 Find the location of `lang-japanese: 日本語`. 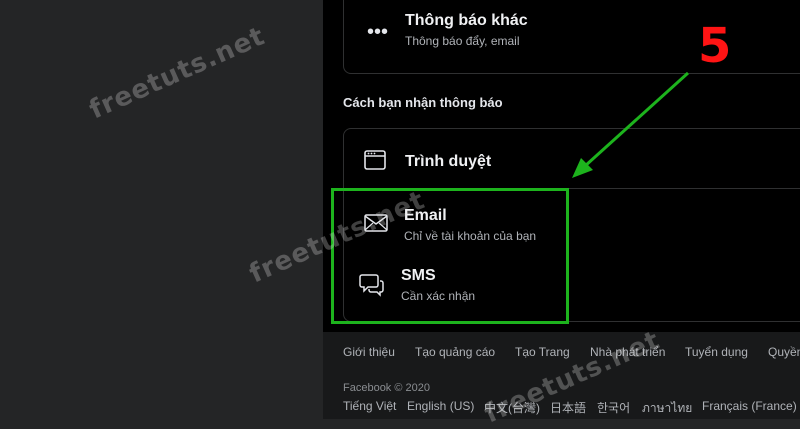

lang-japanese: 日本語 is located at coordinates (568, 407).